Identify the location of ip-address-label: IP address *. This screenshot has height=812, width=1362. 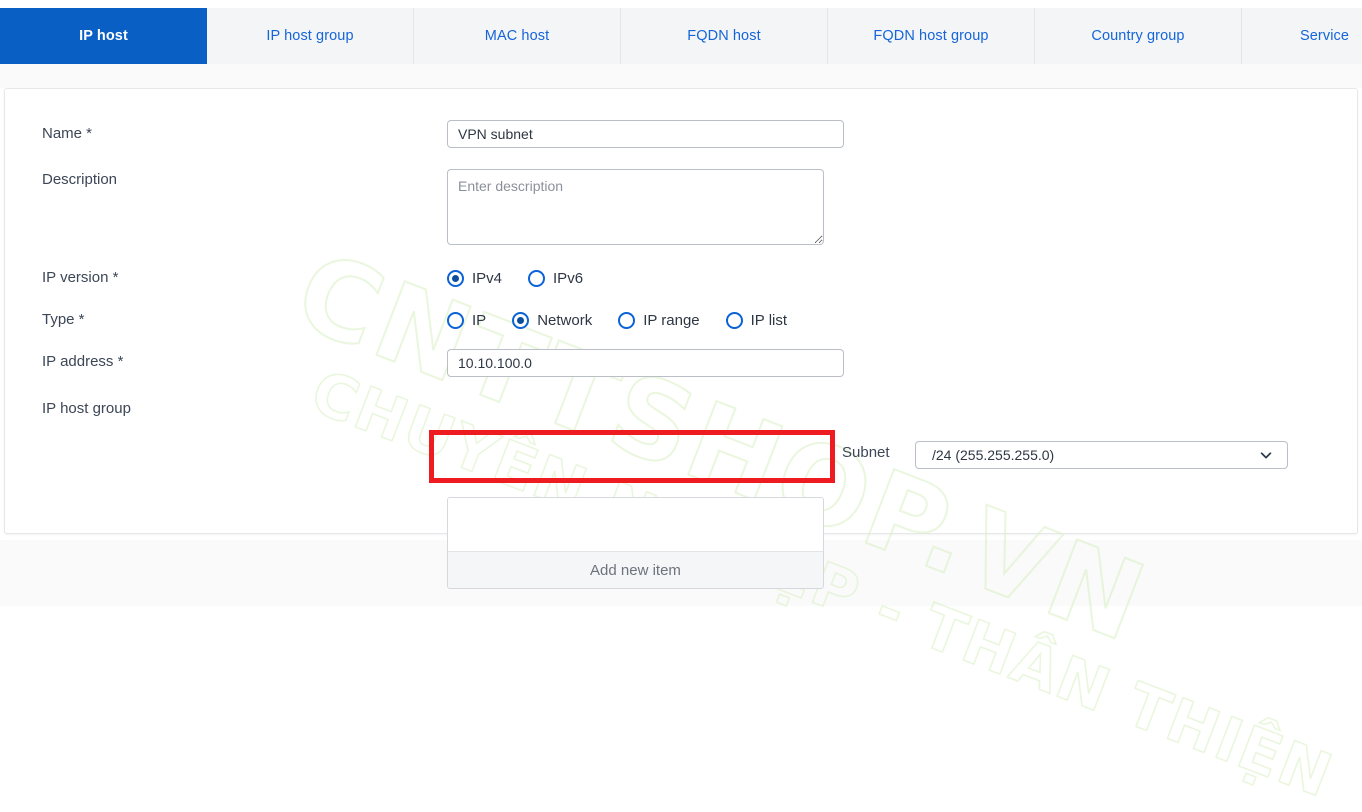
(83, 361).